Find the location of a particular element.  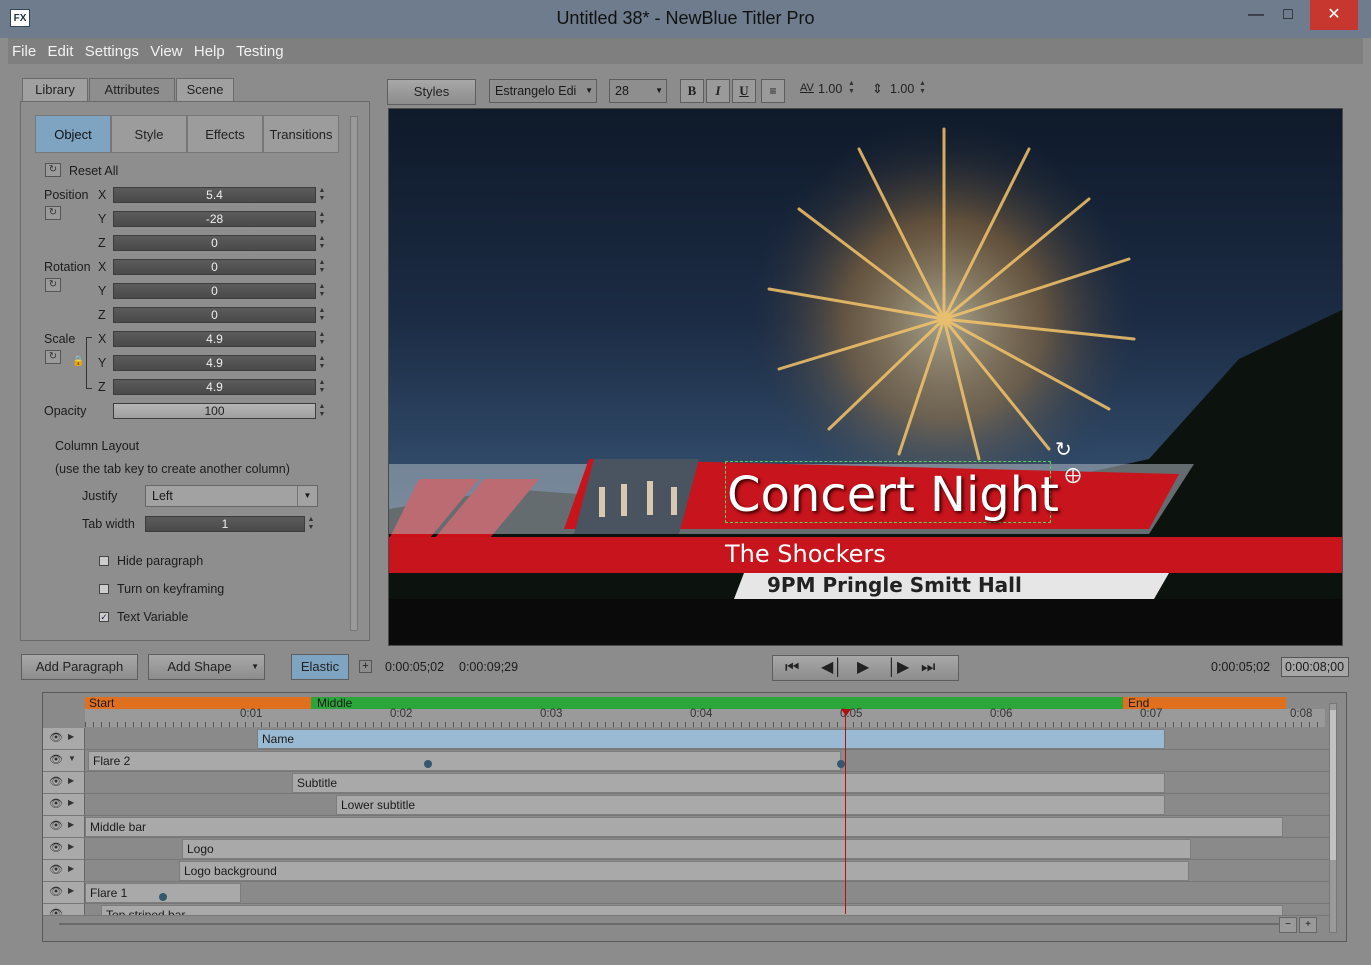

styles-button: Styles is located at coordinates (431, 92).